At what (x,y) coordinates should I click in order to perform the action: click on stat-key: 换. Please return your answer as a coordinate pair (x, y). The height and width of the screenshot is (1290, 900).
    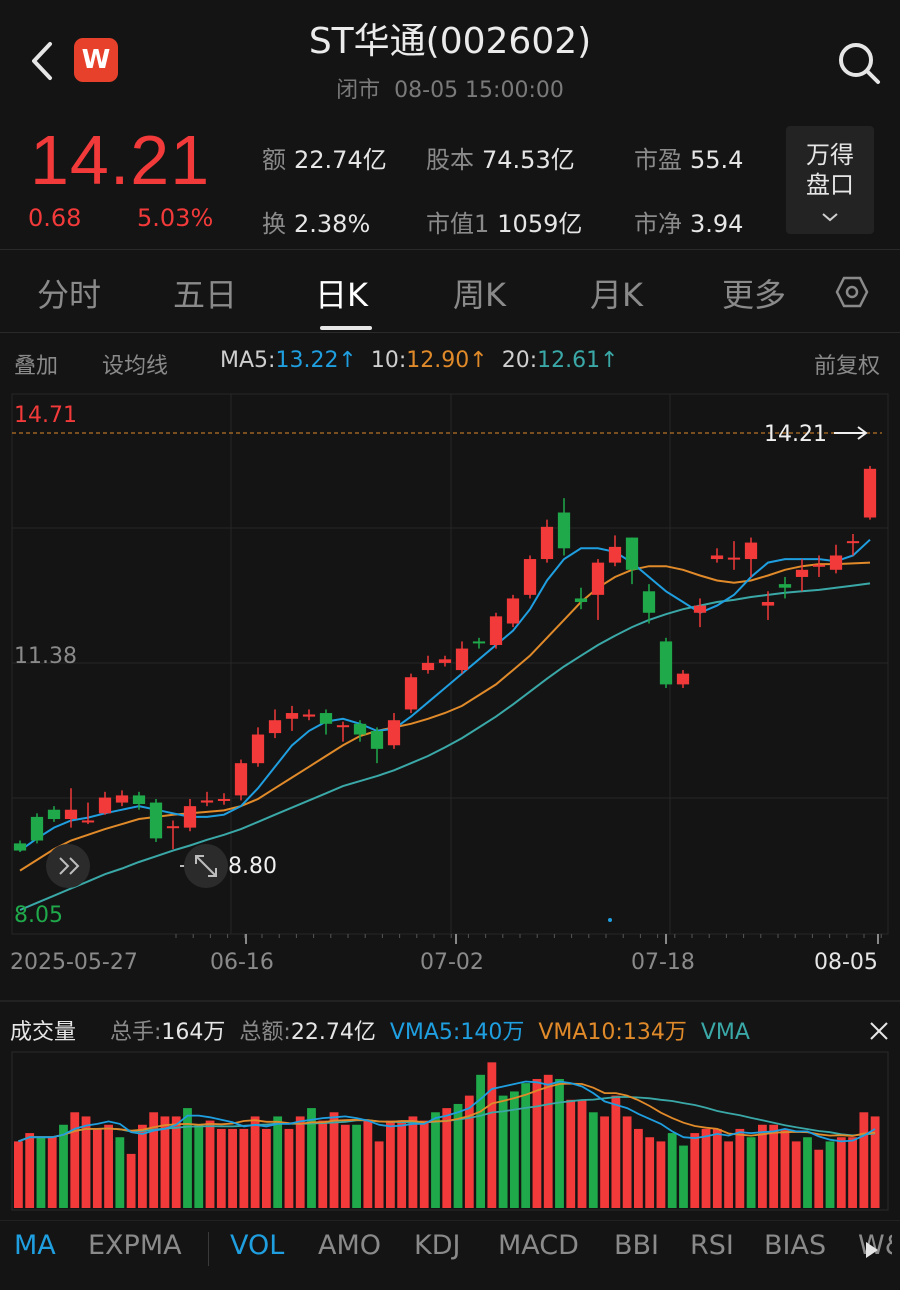
    Looking at the image, I should click on (274, 224).